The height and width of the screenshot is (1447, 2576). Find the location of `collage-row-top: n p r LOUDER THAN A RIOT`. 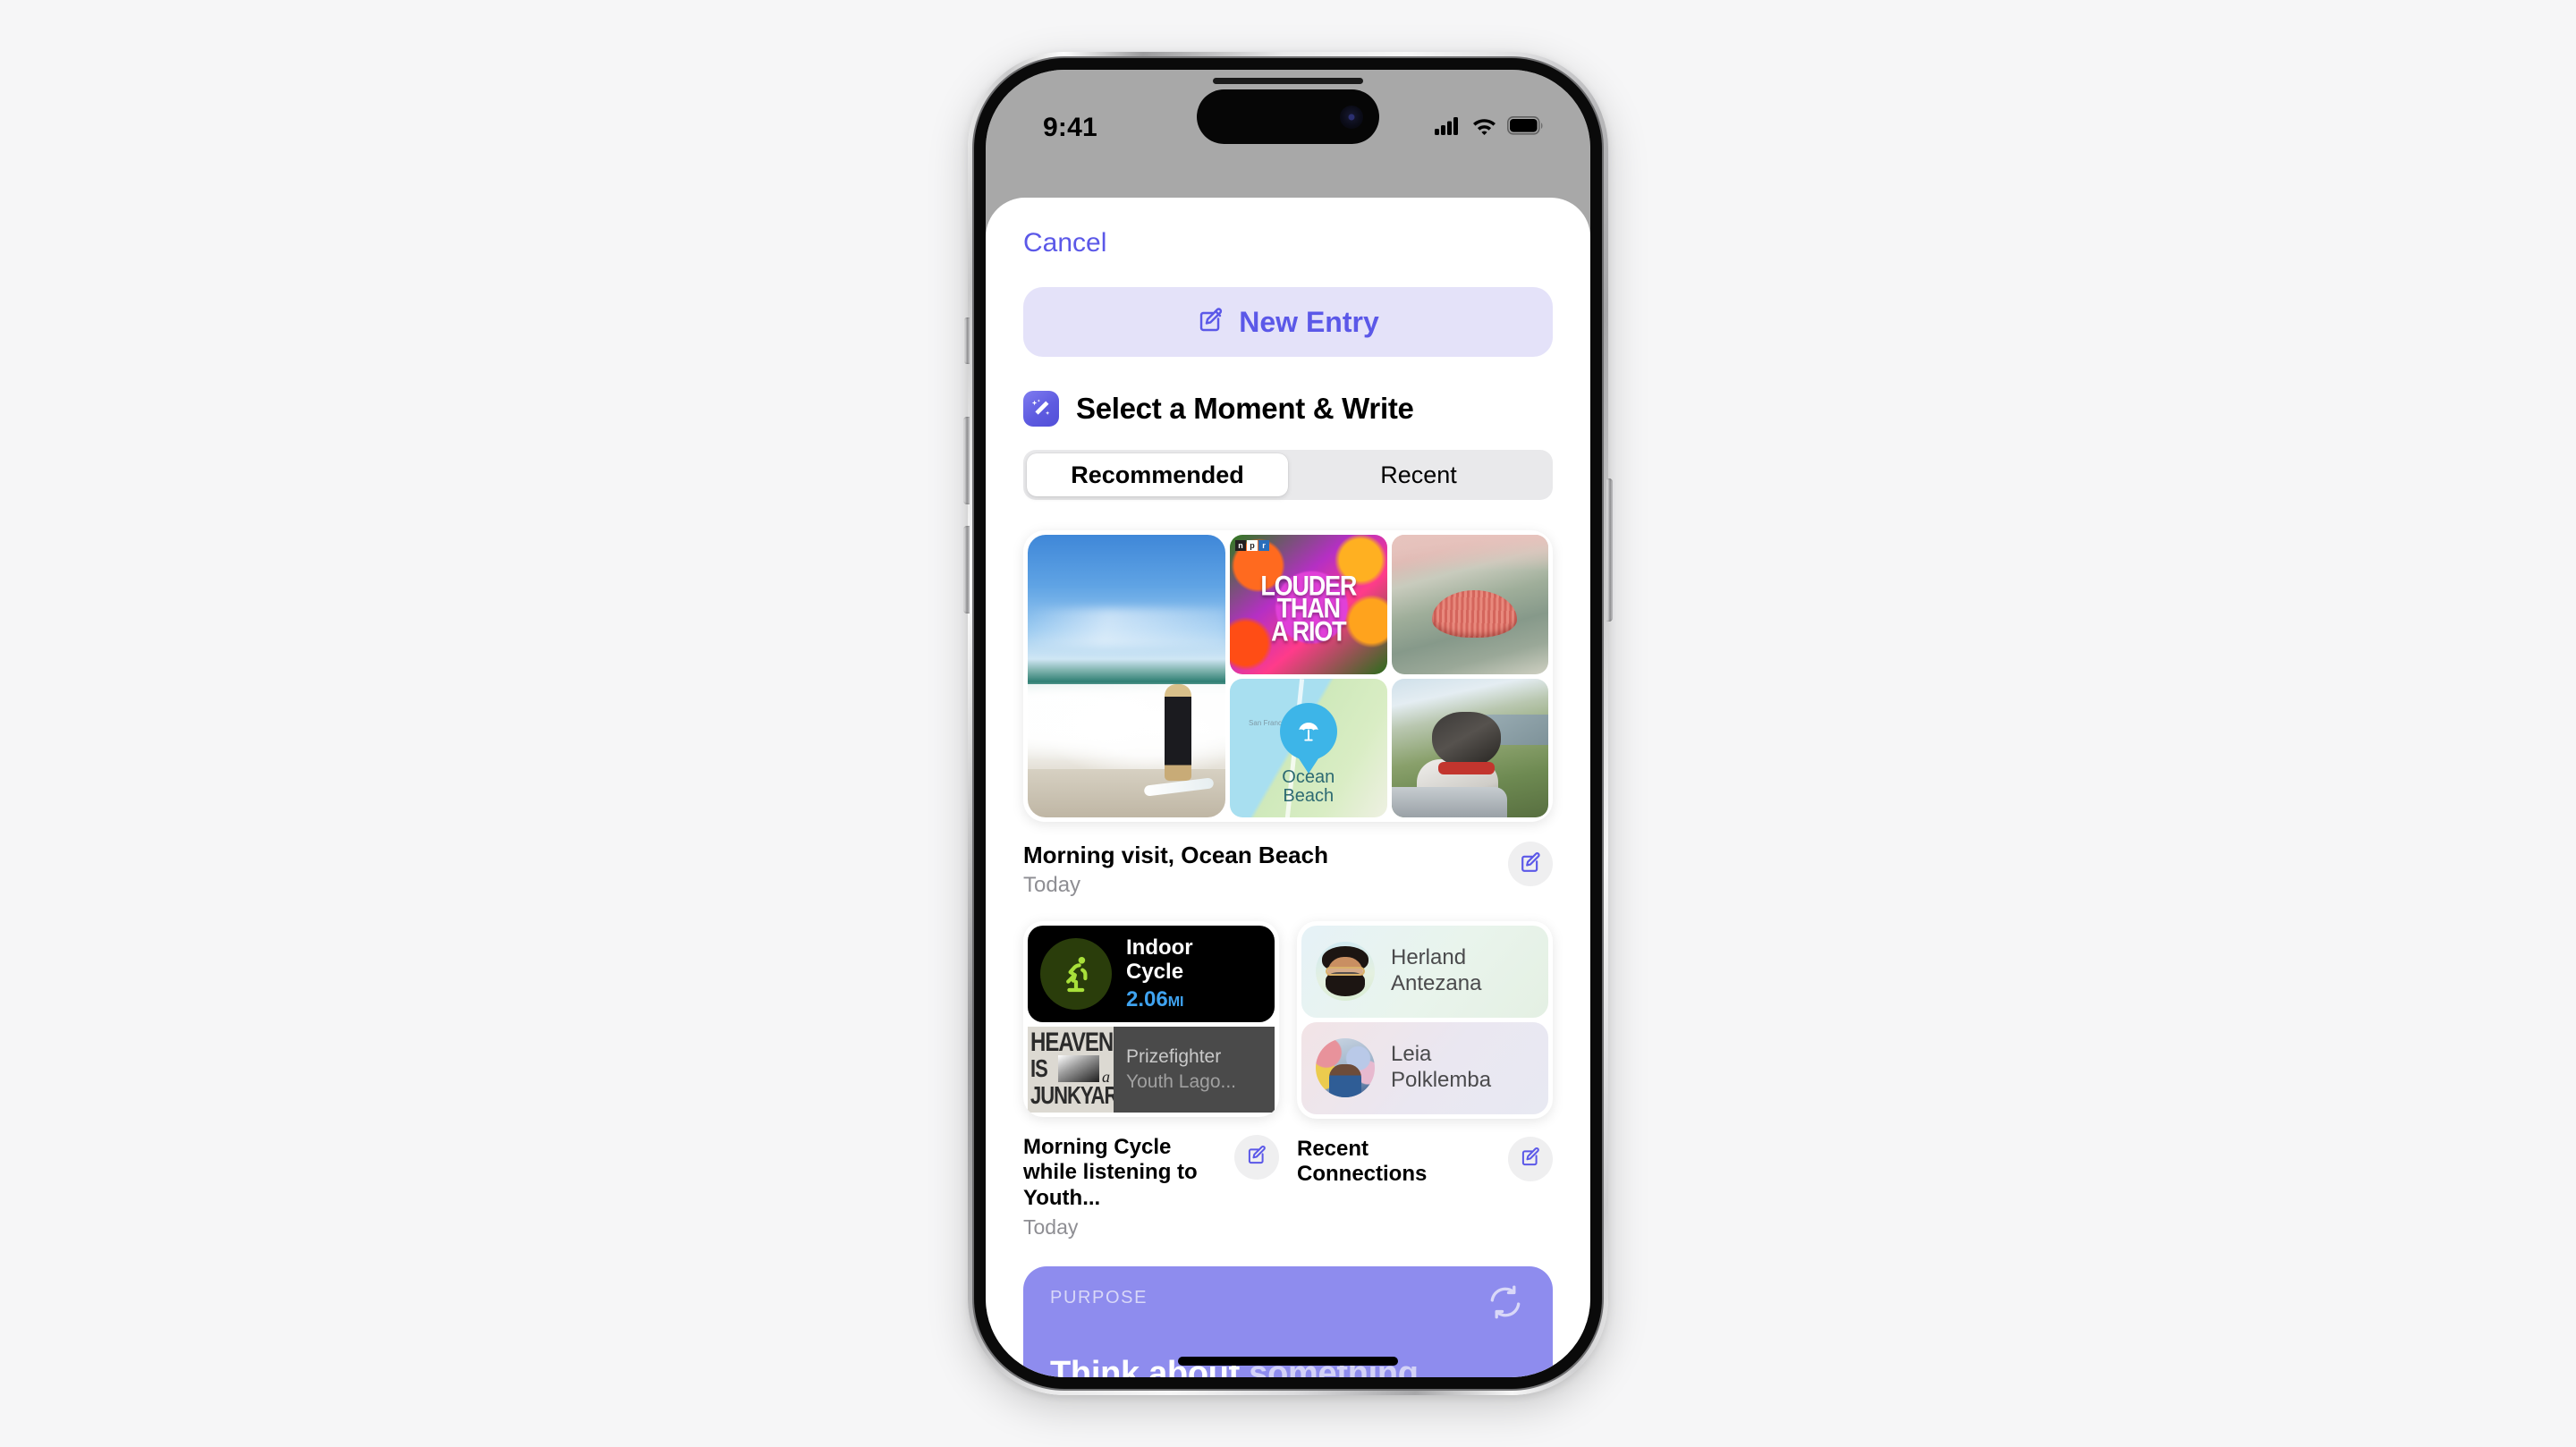

collage-row-top: n p r LOUDER THAN A RIOT is located at coordinates (1389, 604).